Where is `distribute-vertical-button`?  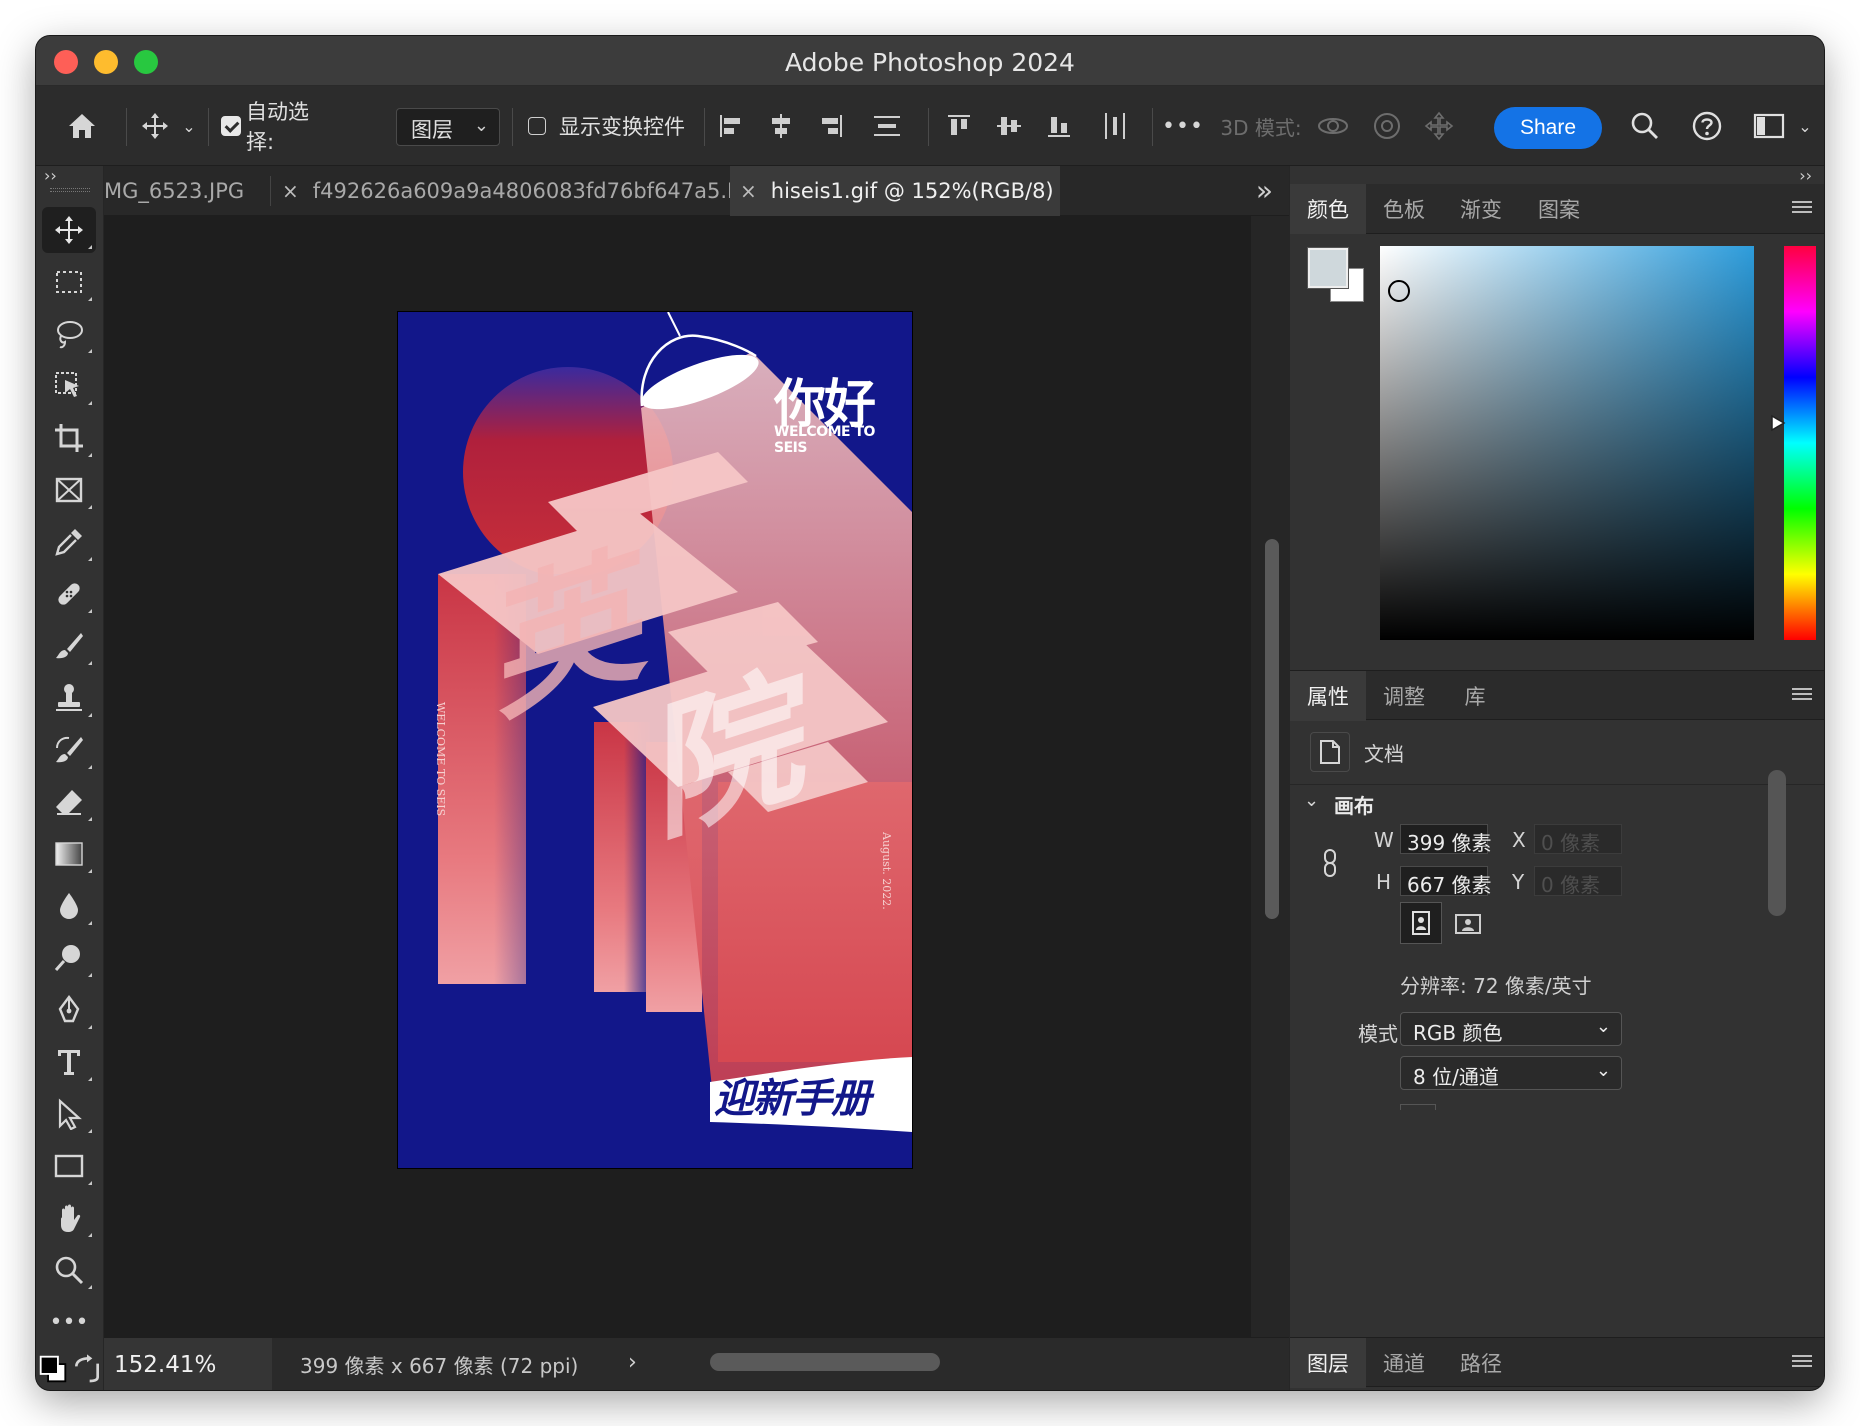 distribute-vertical-button is located at coordinates (887, 126).